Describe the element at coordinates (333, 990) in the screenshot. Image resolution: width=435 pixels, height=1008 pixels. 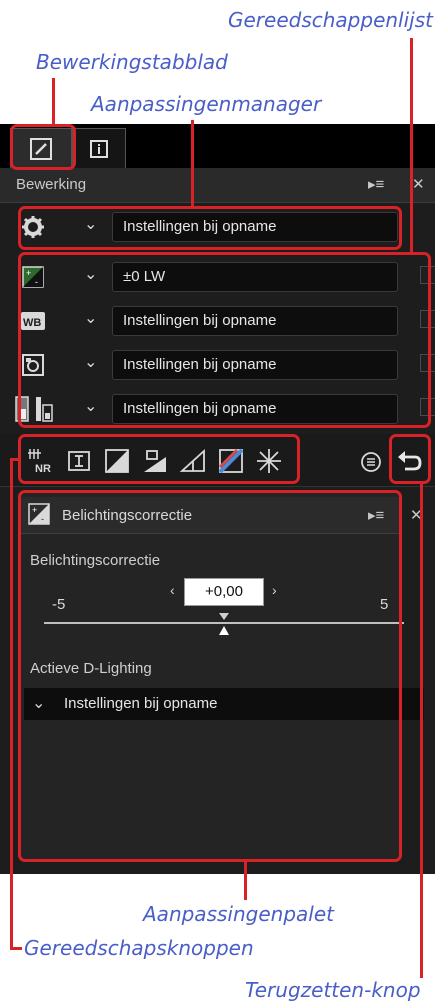
I see `callout-reset-button: Terugzetten-knop` at that location.